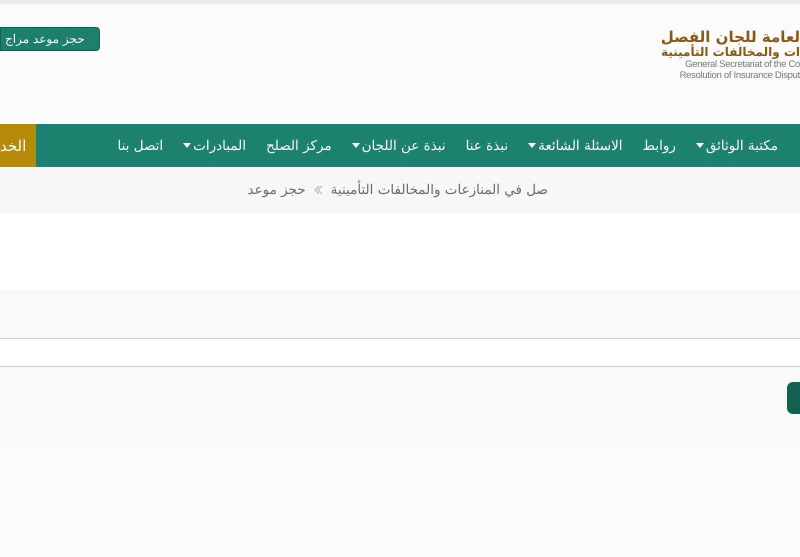 Image resolution: width=800 pixels, height=557 pixels. I want to click on nav-item: الخد, so click(18, 145).